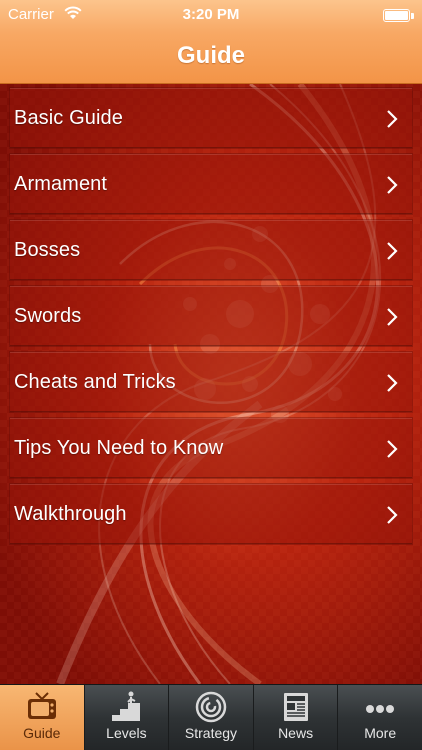 The height and width of the screenshot is (750, 422). I want to click on status-bar: Carrier 3:20 PM, so click(211, 15).